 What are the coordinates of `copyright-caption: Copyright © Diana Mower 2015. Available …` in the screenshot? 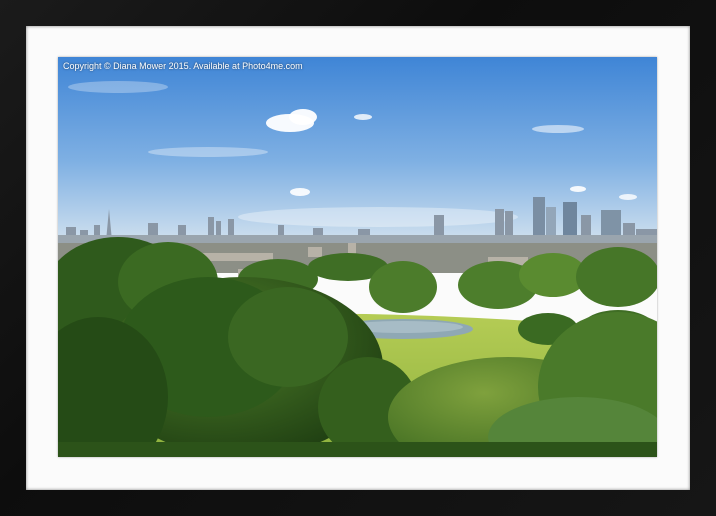 It's located at (183, 66).